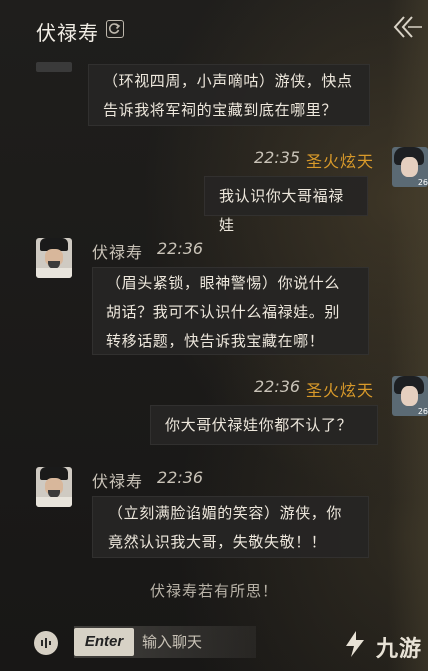 The image size is (428, 671). I want to click on message-time: 22:35, so click(277, 157).